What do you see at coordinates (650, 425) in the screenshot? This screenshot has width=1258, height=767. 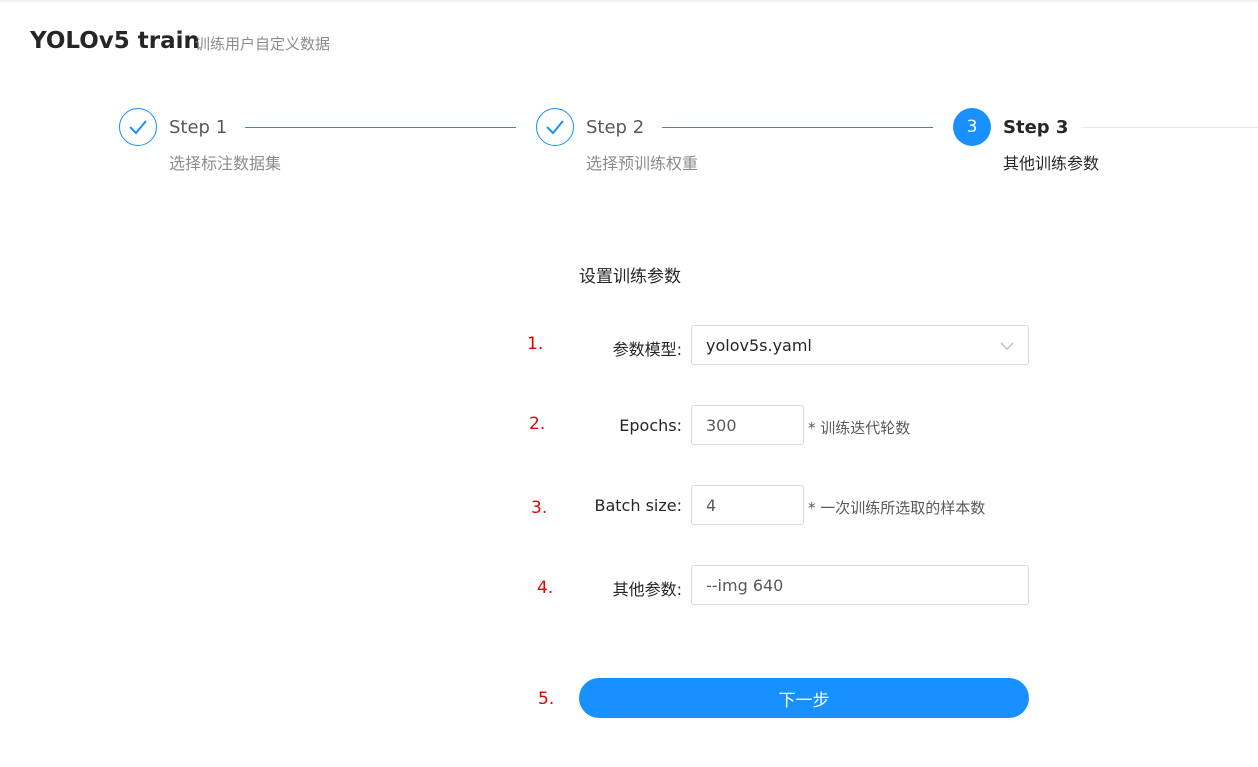 I see `epochs-label: Epochs:` at bounding box center [650, 425].